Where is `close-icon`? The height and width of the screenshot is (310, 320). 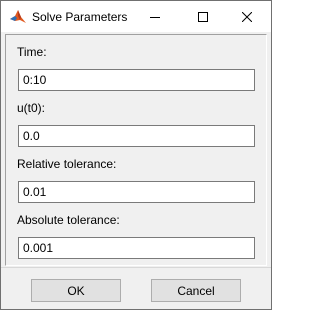 close-icon is located at coordinates (247, 16).